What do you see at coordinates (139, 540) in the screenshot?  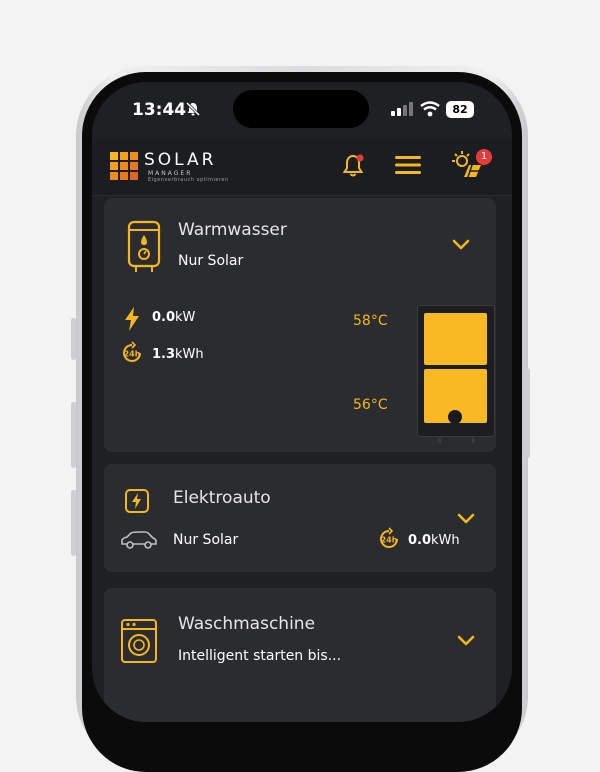 I see `car-icon` at bounding box center [139, 540].